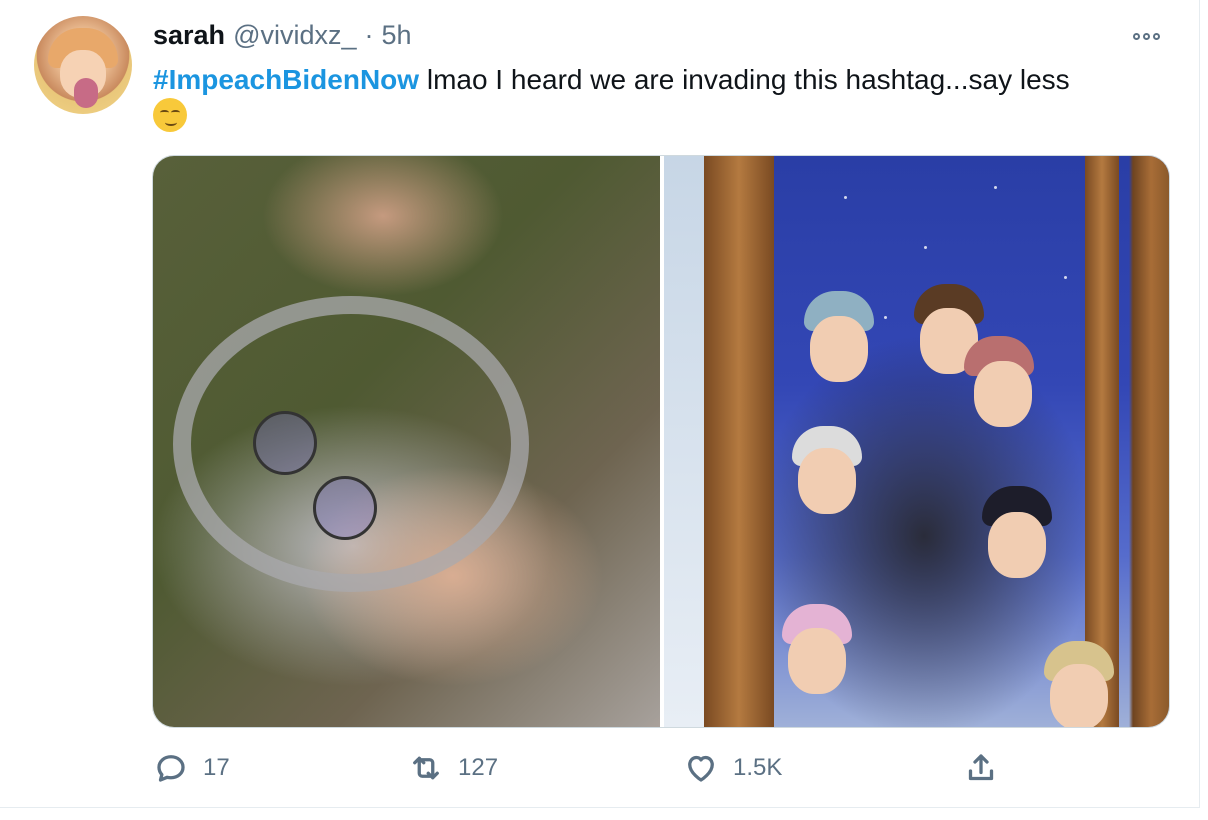 The width and height of the screenshot is (1208, 820). I want to click on share-button, so click(981, 768).